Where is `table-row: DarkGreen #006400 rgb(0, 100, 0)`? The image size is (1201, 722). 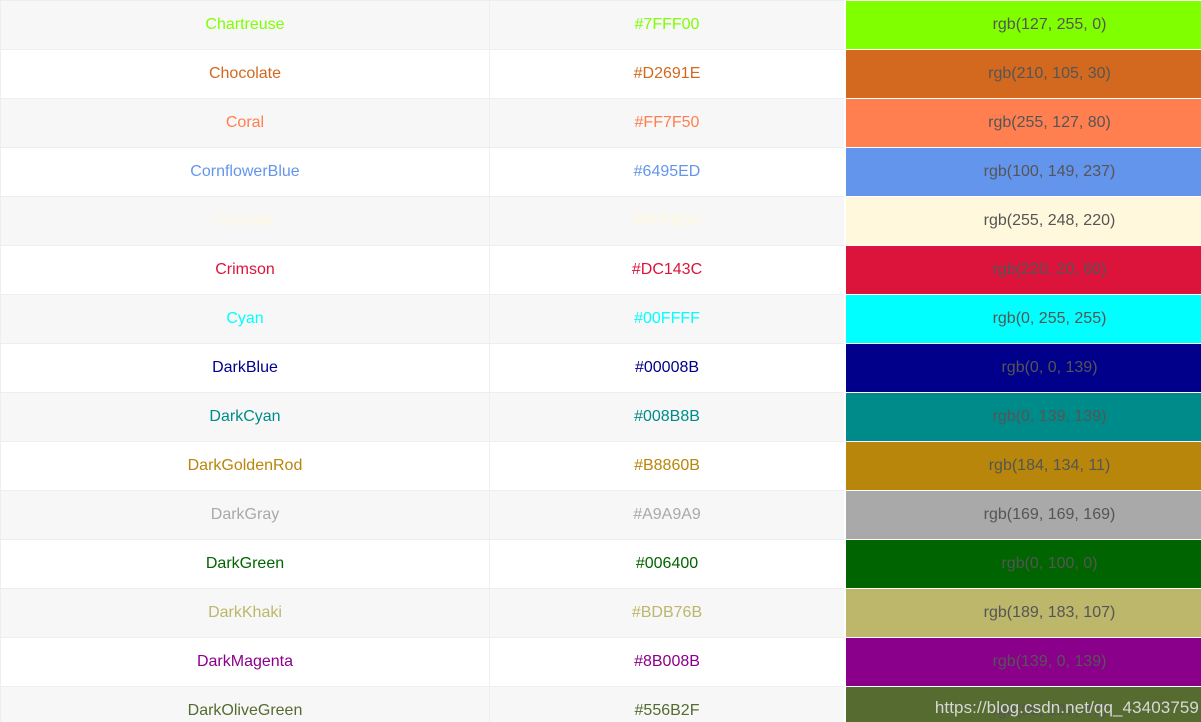
table-row: DarkGreen #006400 rgb(0, 100, 0) is located at coordinates (600, 564).